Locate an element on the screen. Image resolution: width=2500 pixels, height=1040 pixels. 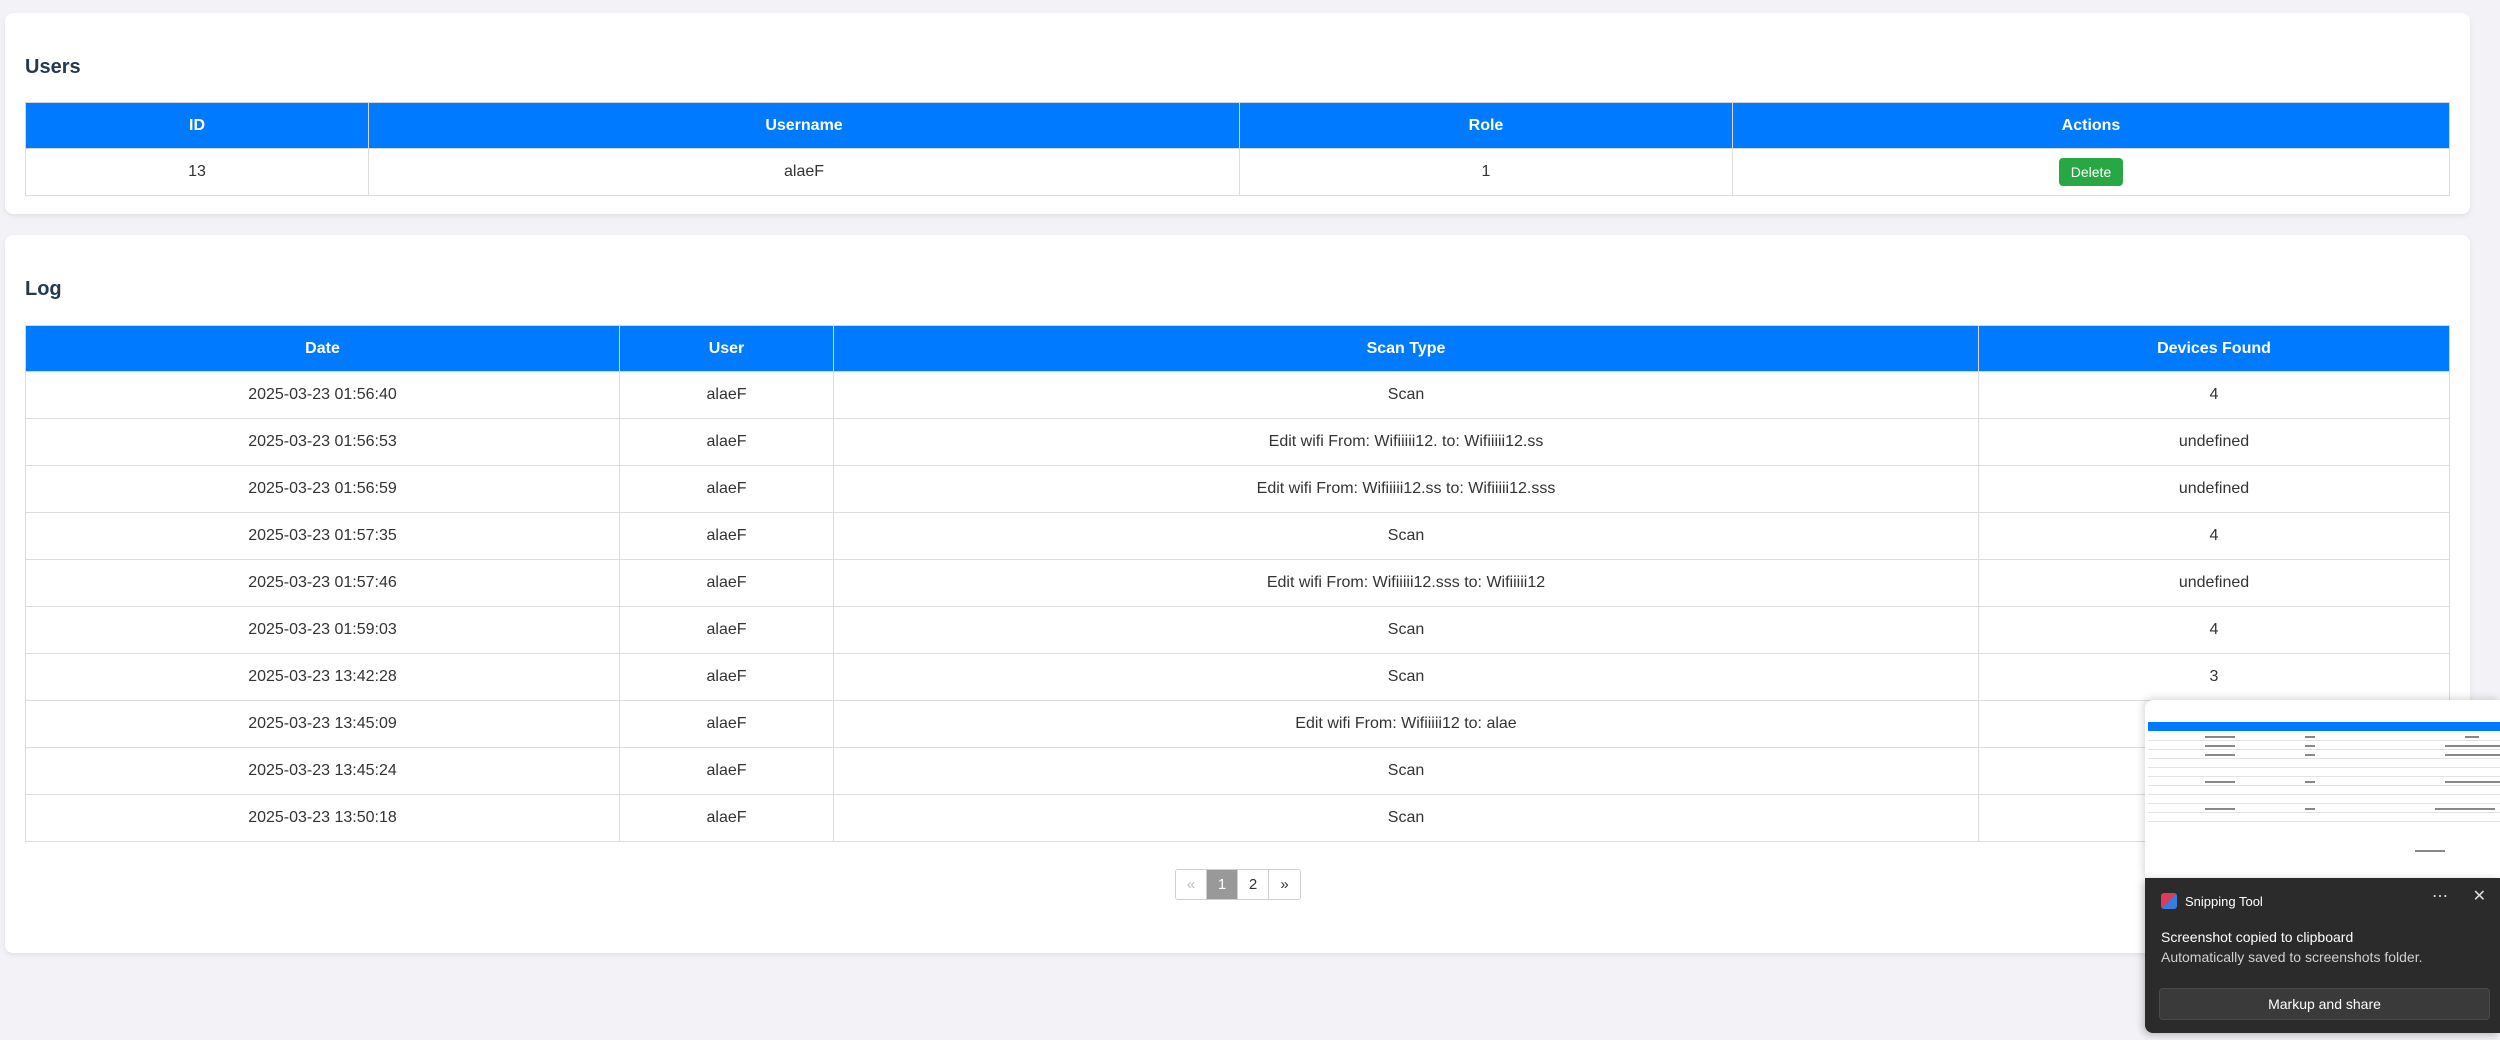
table-row: 2025-03-23 13:50:18 alaeF Scan is located at coordinates (1237, 818).